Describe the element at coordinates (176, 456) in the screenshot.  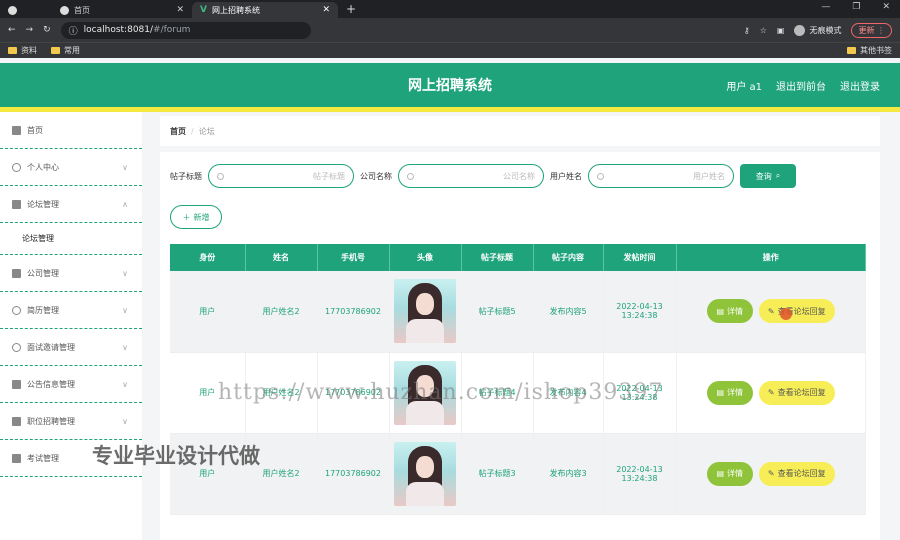
I see `watermark-text: 专业毕业设计代做` at that location.